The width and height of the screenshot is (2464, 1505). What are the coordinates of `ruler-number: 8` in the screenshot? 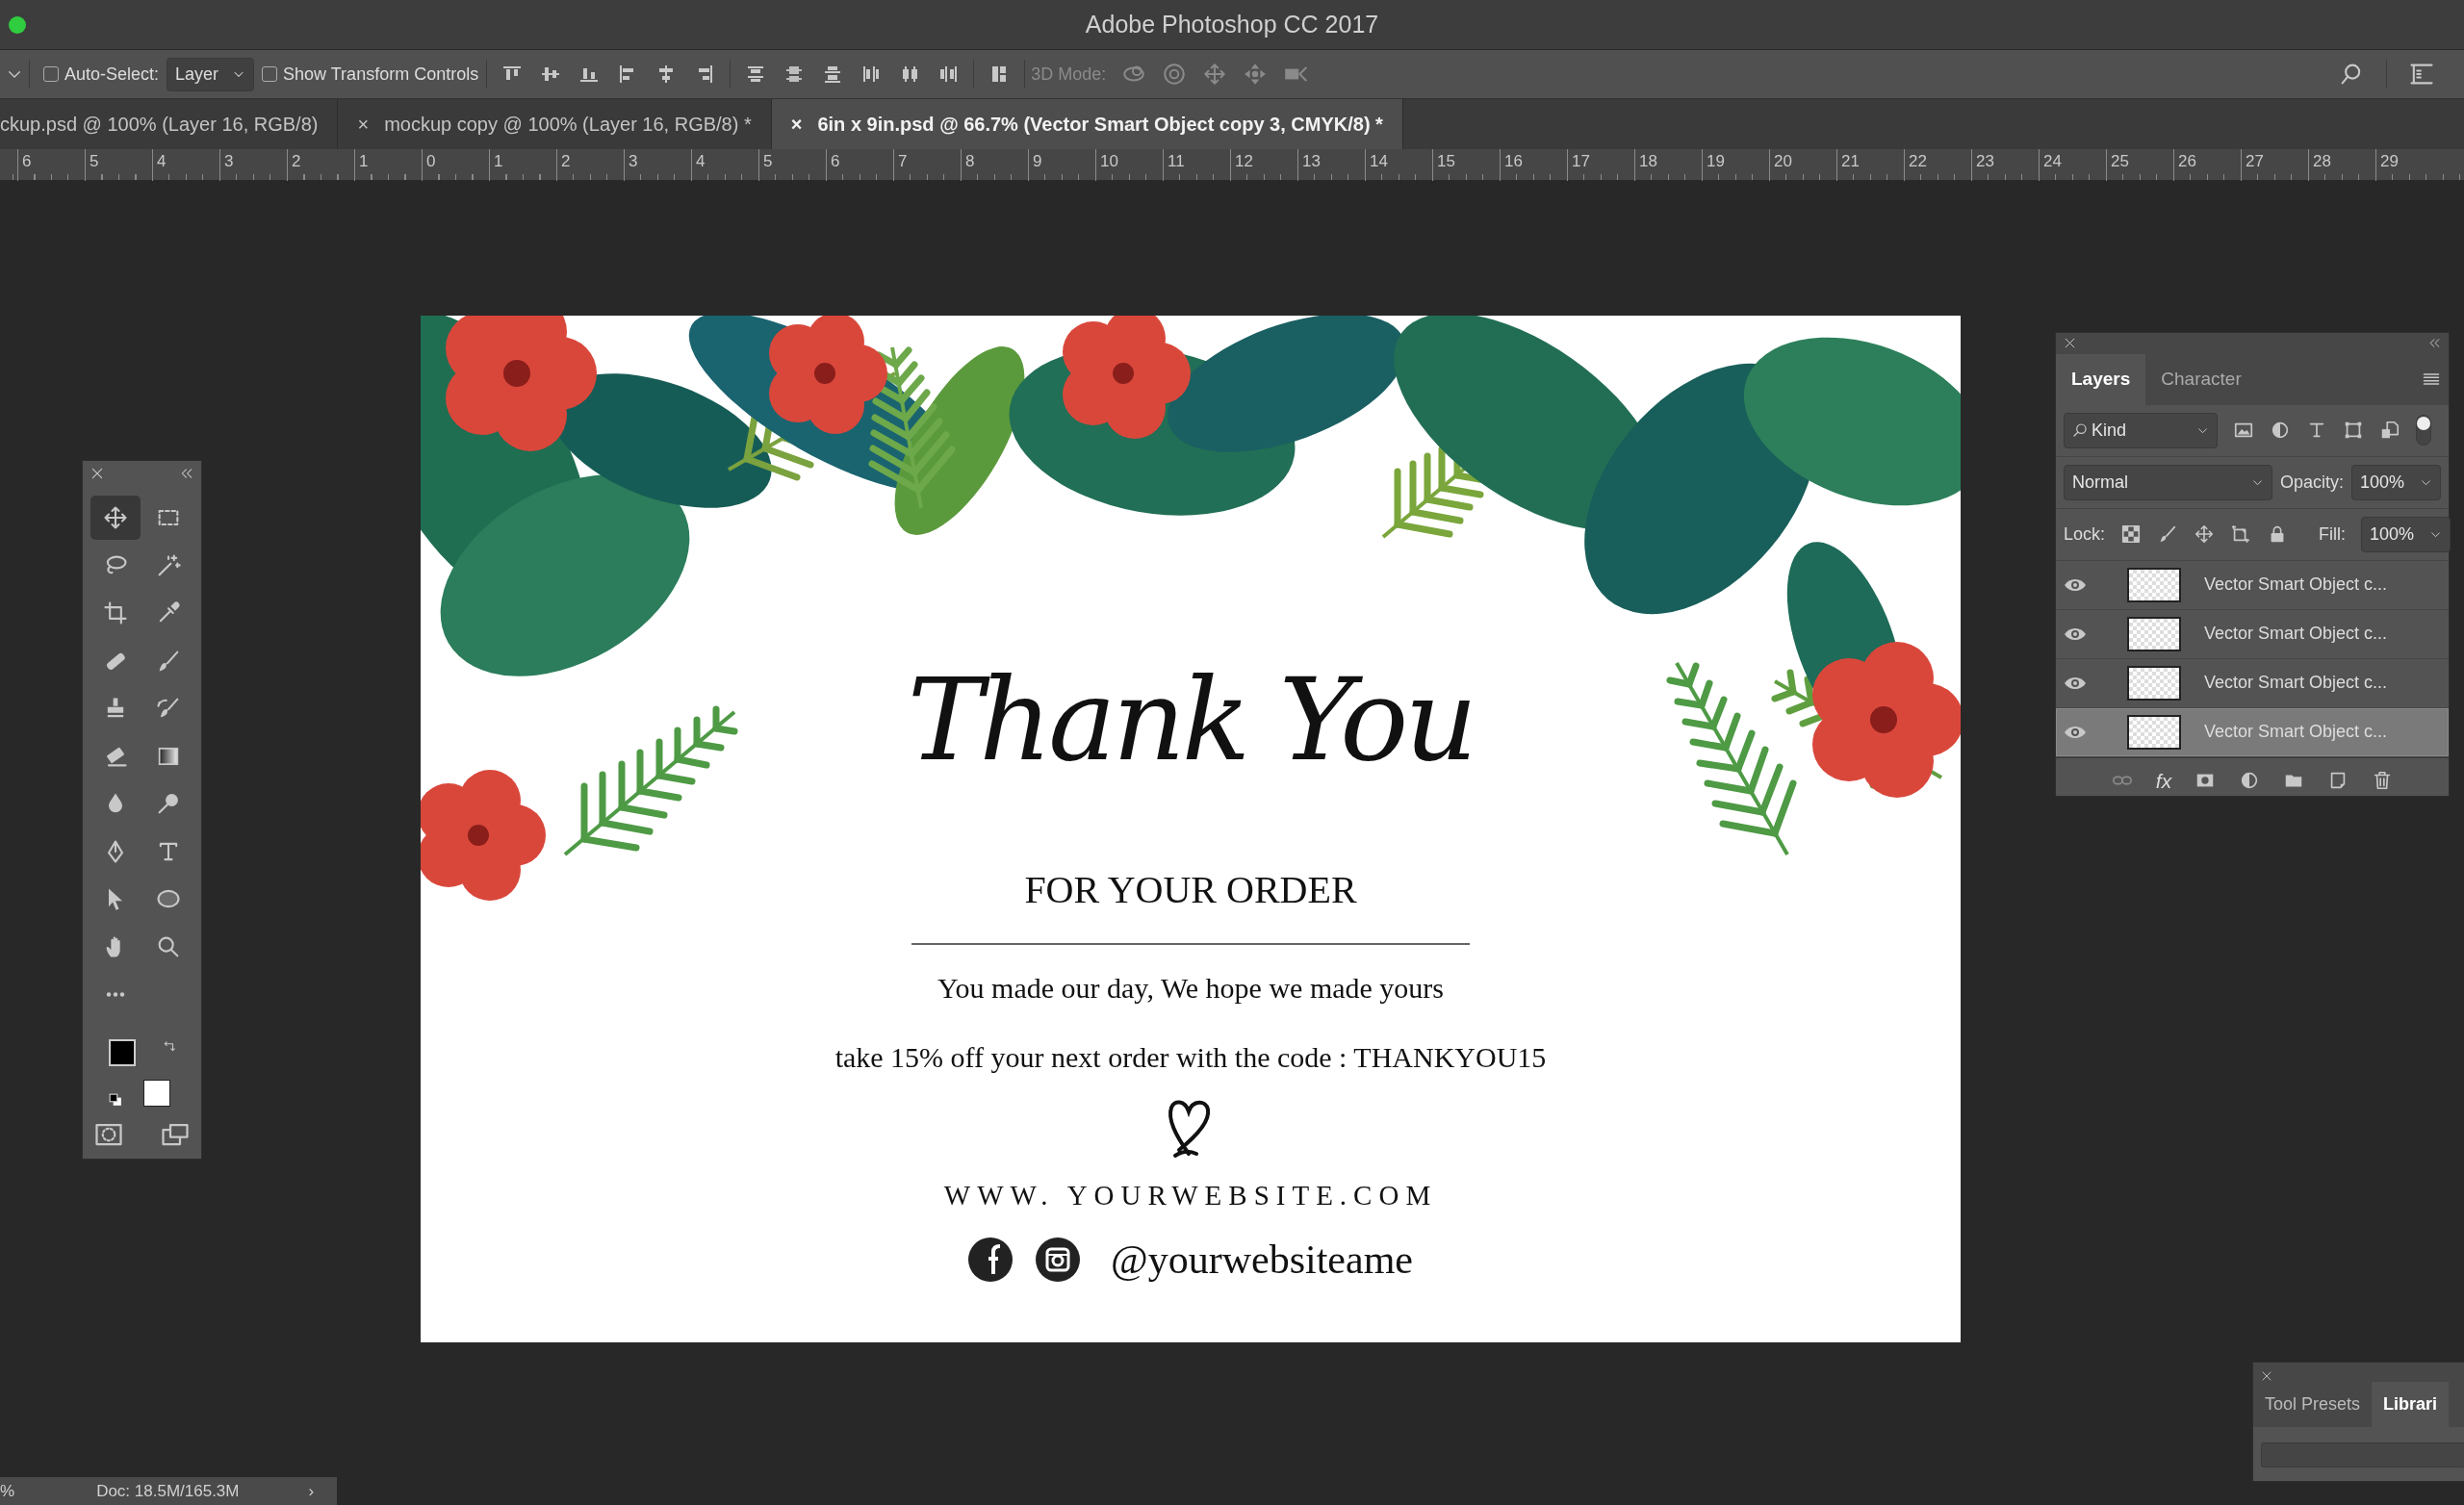 It's located at (994, 165).